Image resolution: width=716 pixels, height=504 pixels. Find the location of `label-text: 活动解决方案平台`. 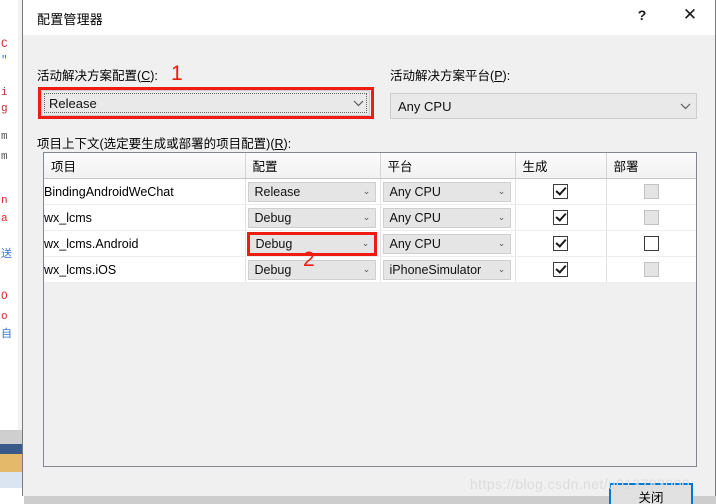

label-text: 活动解决方案平台 is located at coordinates (440, 76).